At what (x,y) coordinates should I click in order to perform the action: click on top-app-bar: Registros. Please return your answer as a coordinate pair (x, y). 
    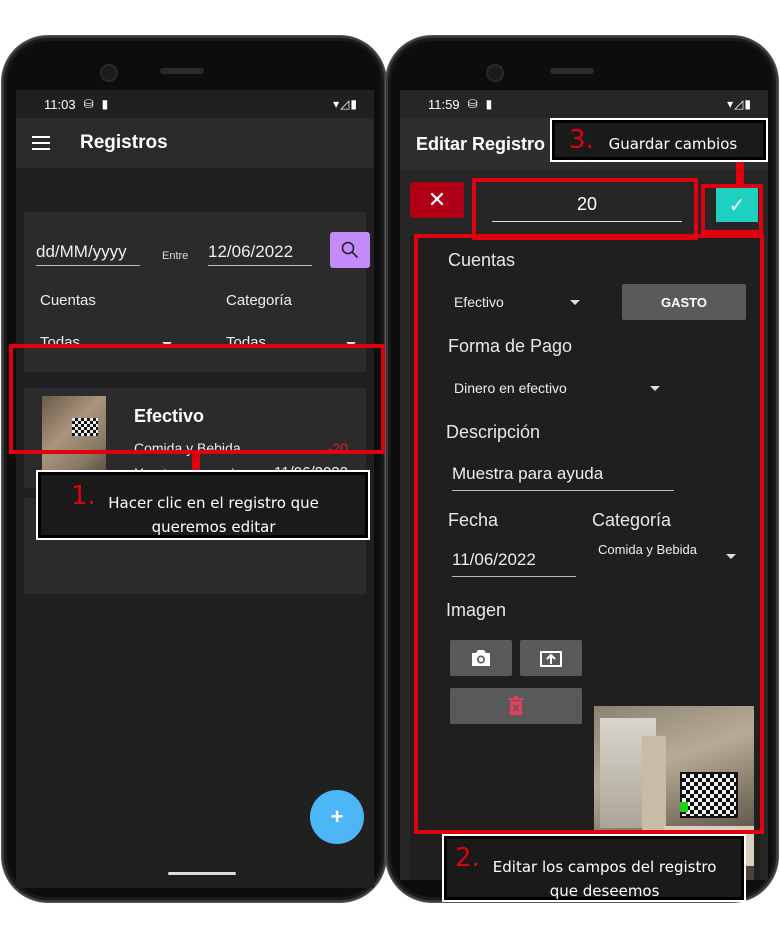
    Looking at the image, I should click on (195, 143).